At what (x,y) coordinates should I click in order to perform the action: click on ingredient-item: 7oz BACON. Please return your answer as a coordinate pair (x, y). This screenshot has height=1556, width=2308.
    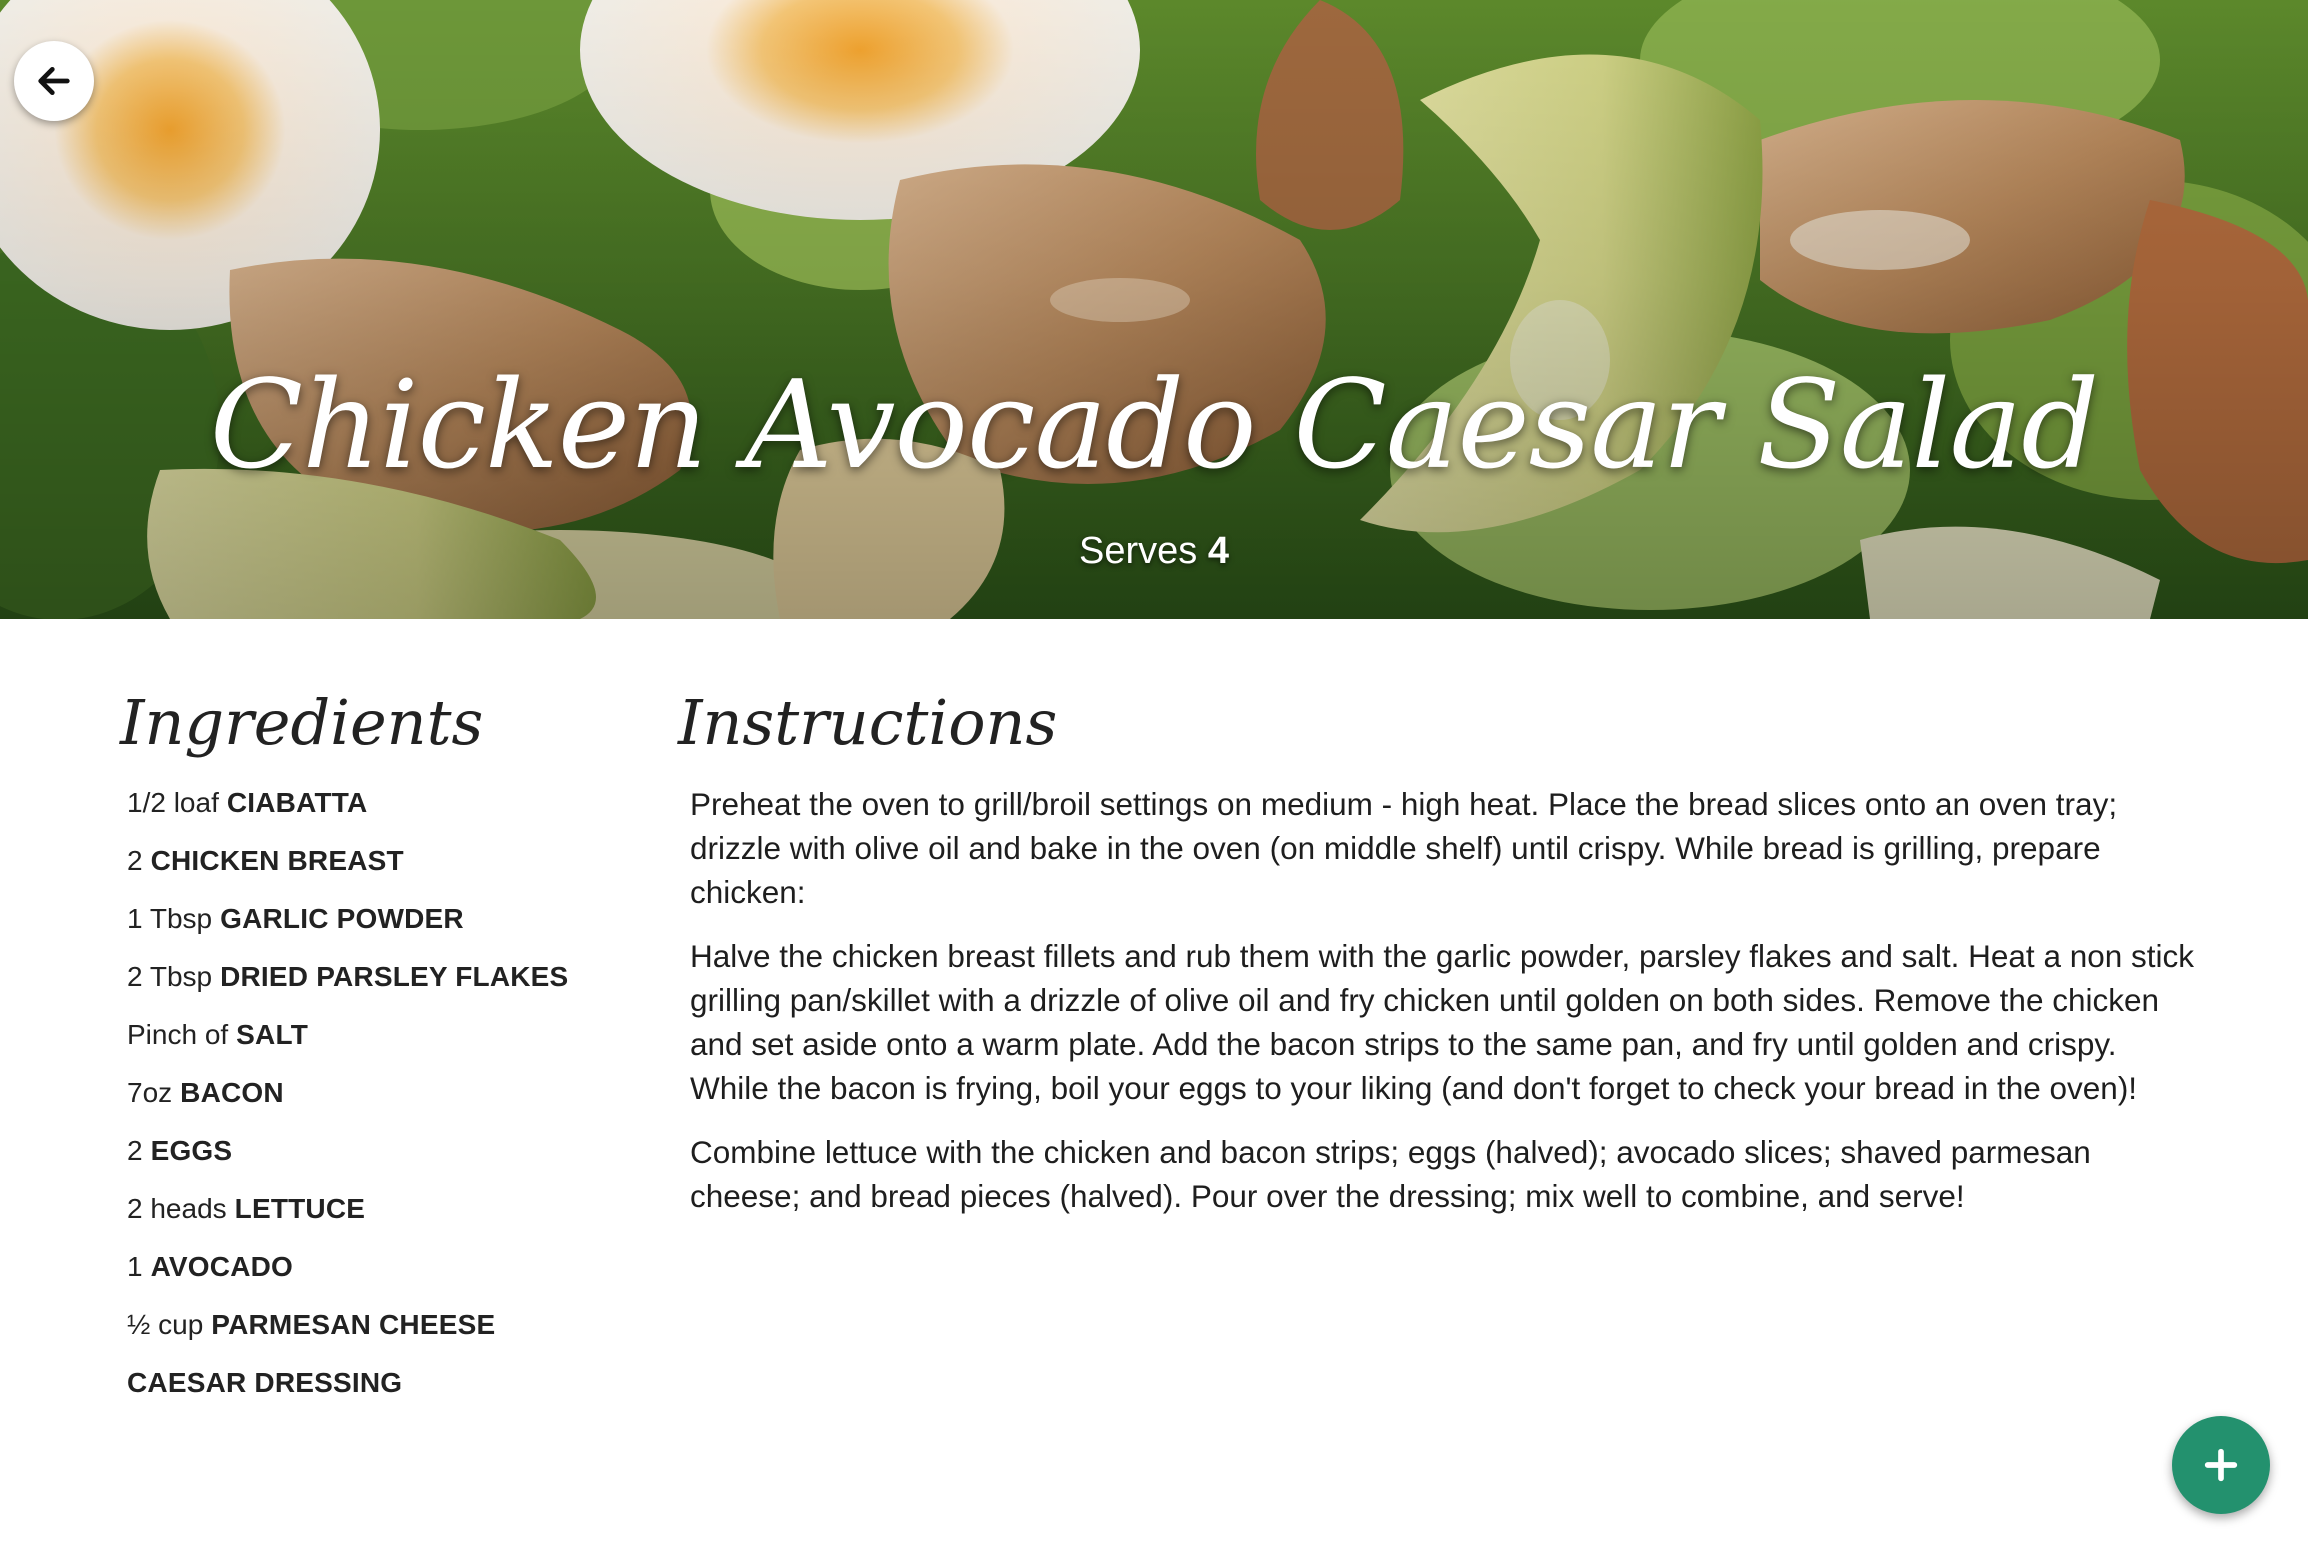
    Looking at the image, I should click on (383, 1093).